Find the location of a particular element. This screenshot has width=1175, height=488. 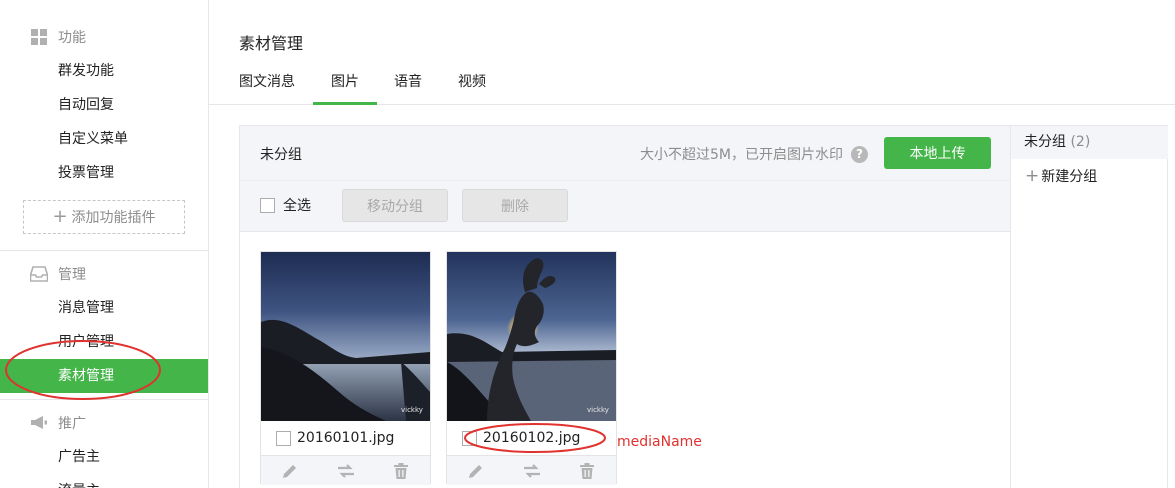

help-icon: ? is located at coordinates (859, 154).